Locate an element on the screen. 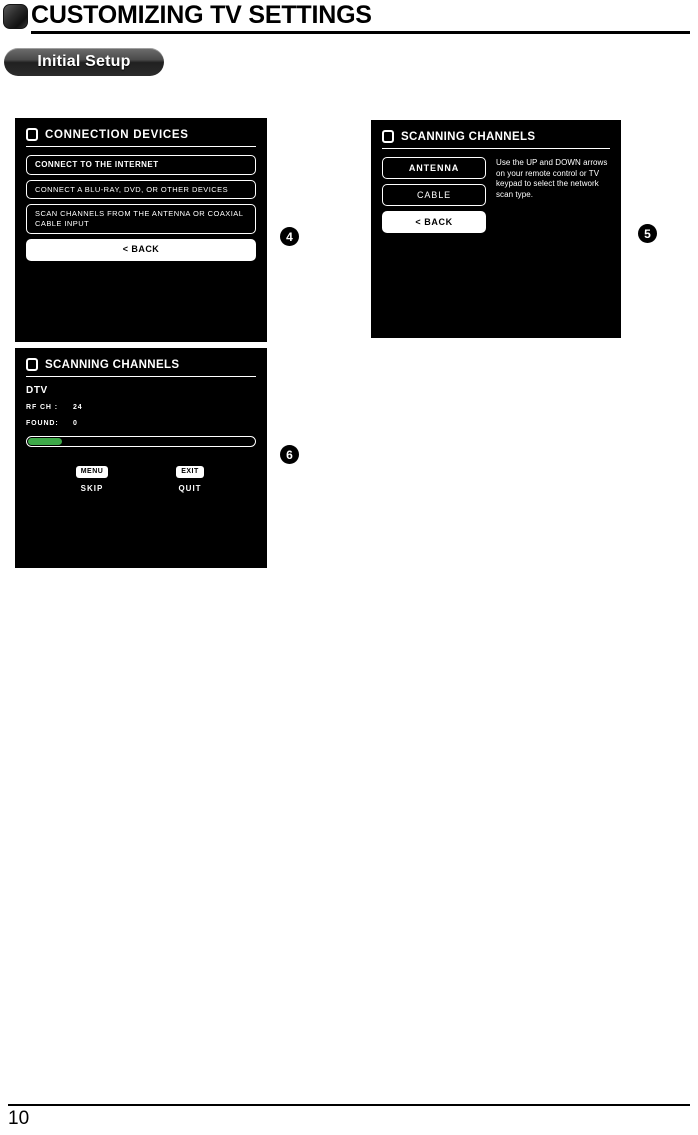  section-pill-label: Initial Setup is located at coordinates (84, 61).